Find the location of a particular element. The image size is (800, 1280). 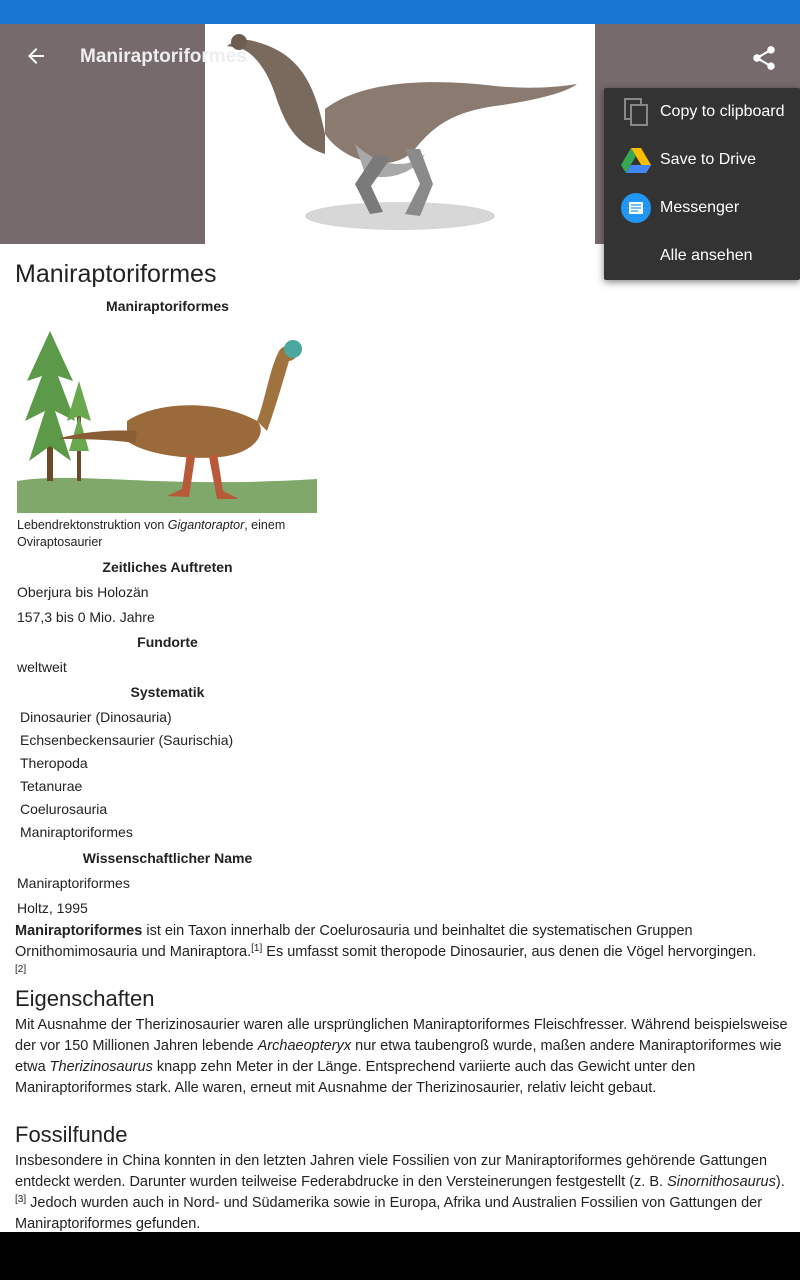

sci-name-header: Wissenschaftlicher Name is located at coordinates (167, 858).